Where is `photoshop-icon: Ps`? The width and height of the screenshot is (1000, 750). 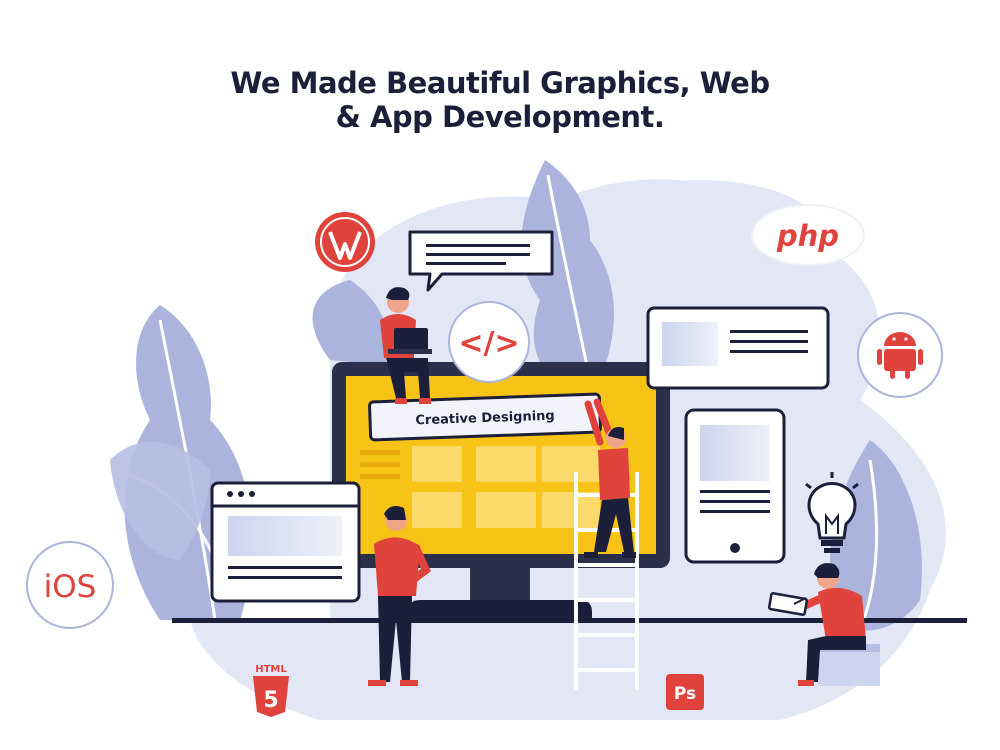 photoshop-icon: Ps is located at coordinates (685, 692).